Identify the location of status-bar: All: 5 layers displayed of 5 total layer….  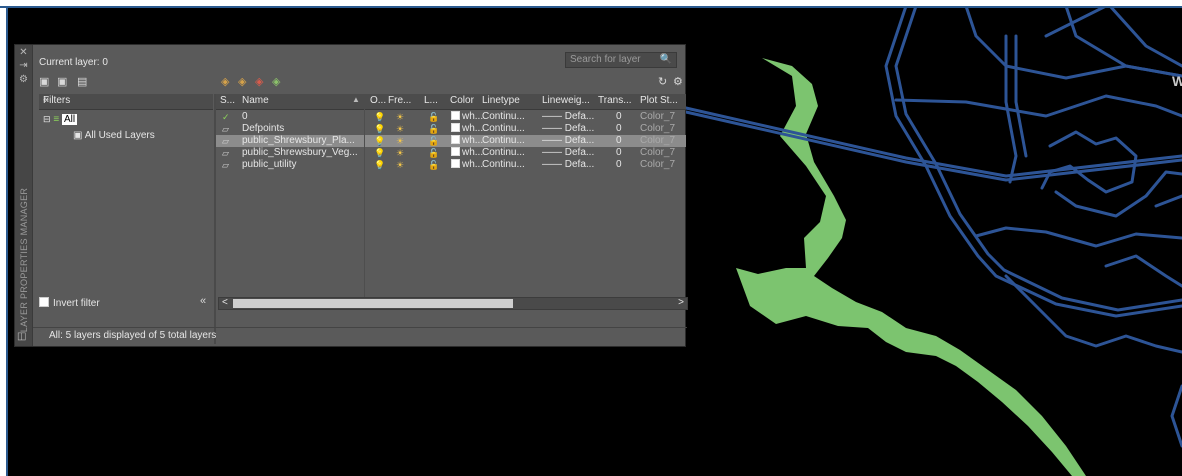
(360, 335).